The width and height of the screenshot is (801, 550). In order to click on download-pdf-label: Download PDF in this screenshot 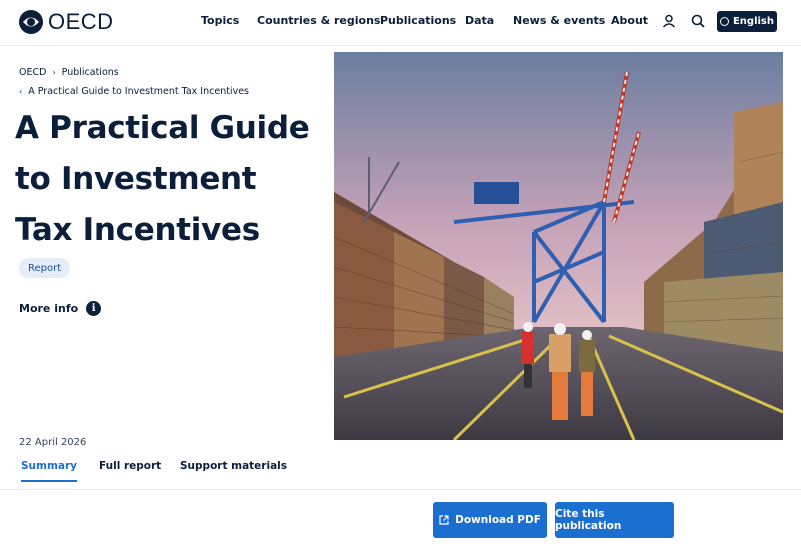, I will do `click(498, 520)`.